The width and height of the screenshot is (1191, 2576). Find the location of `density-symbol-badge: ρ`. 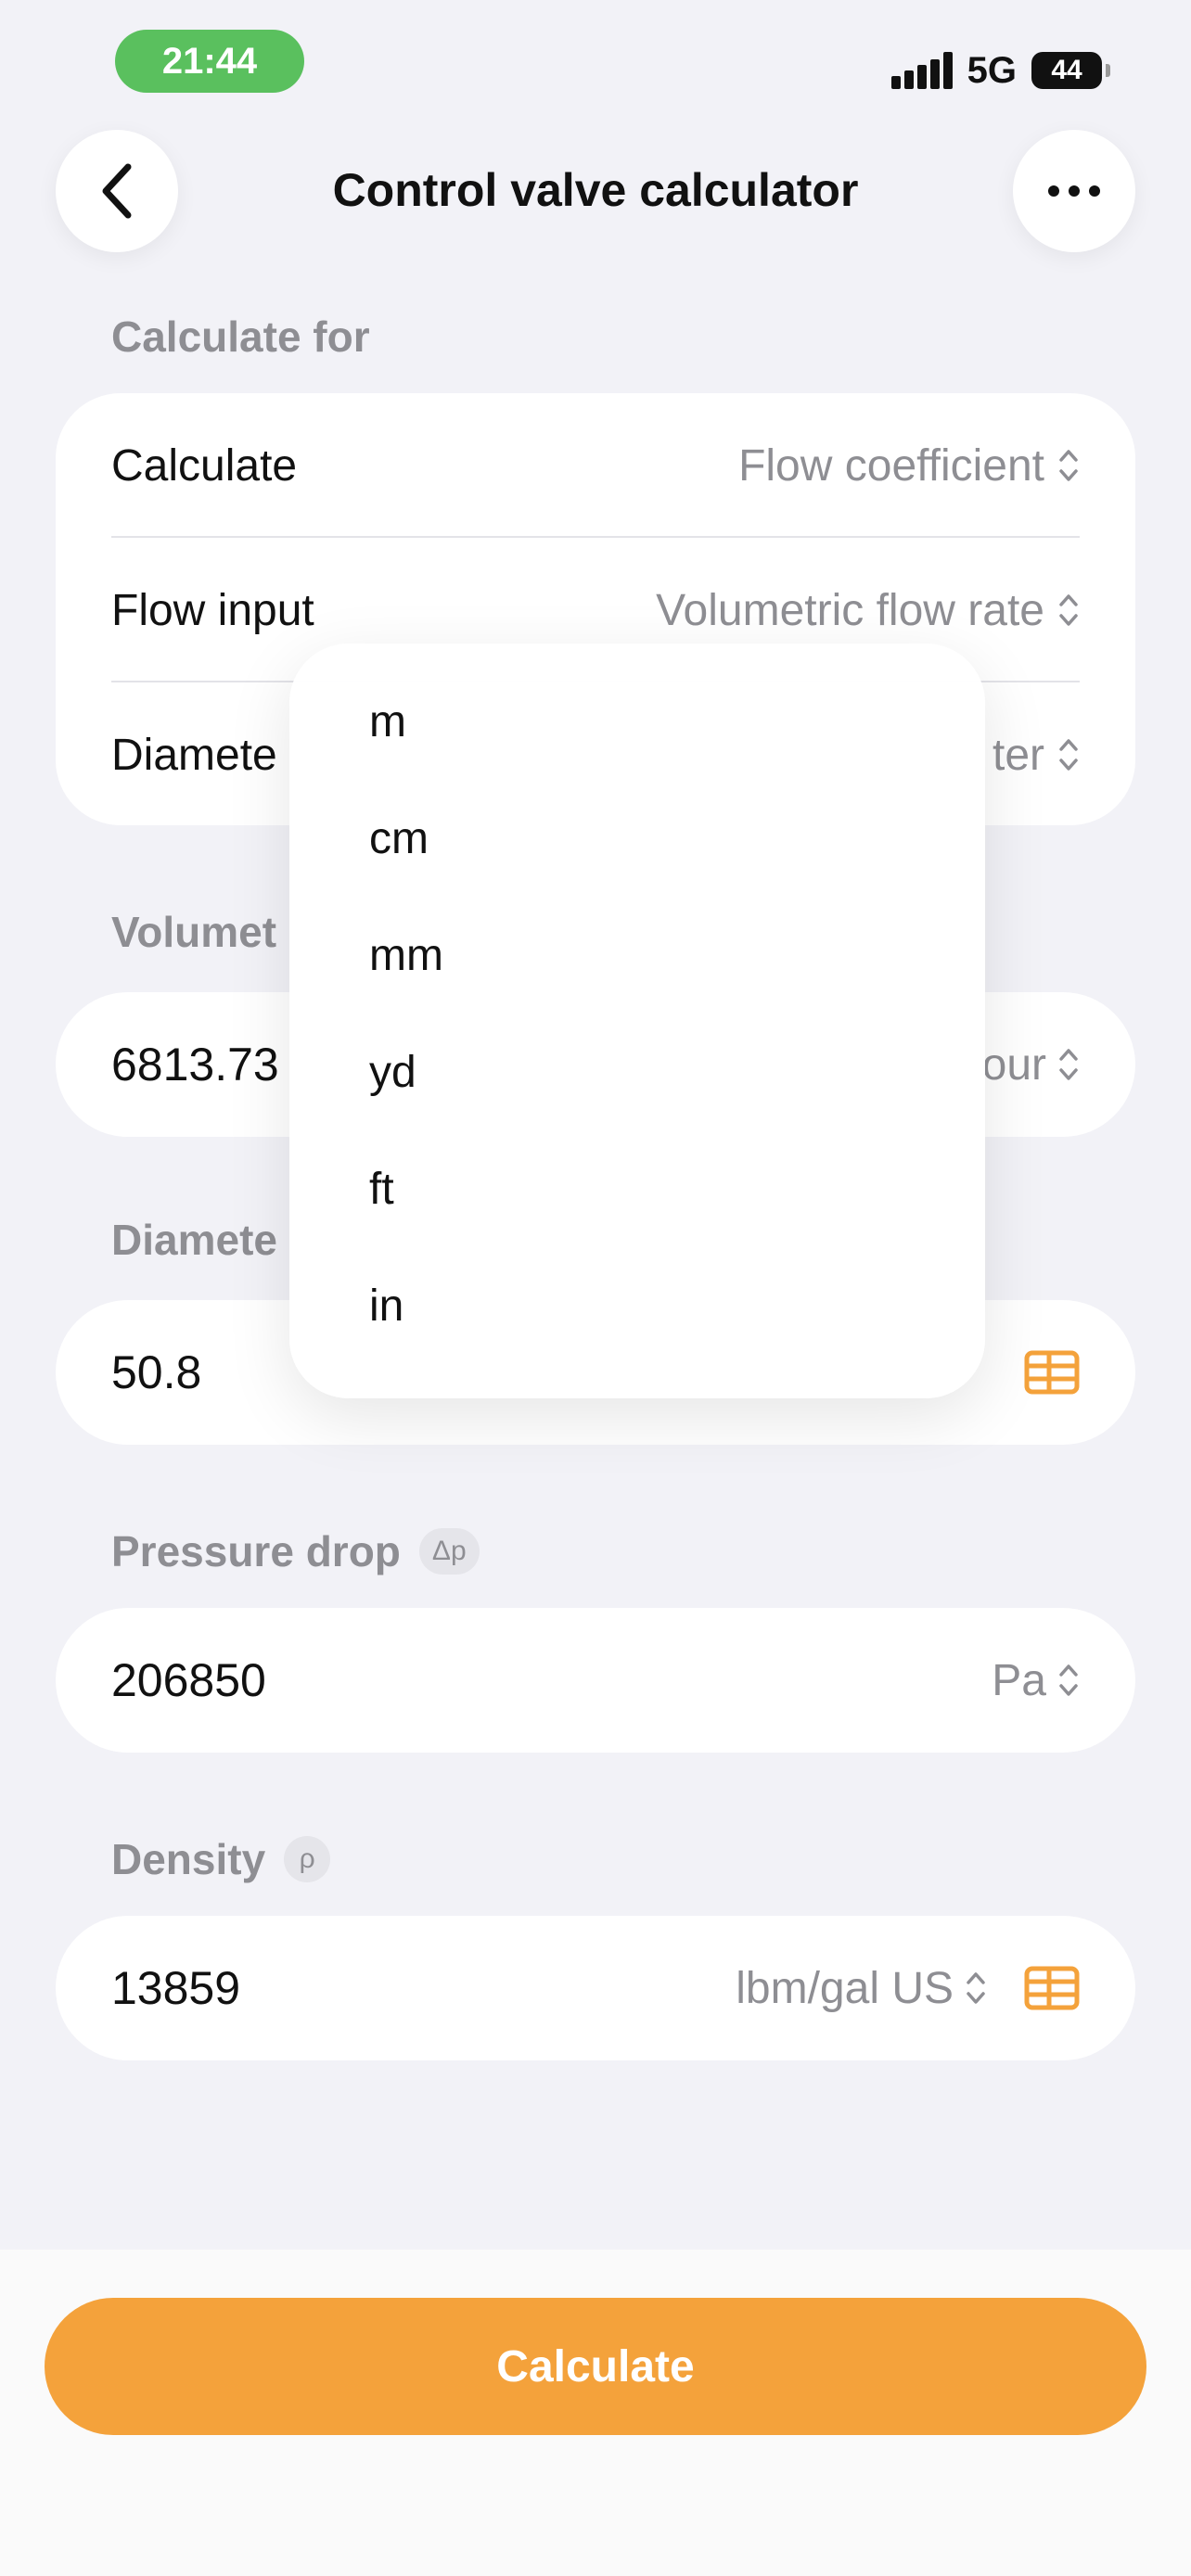

density-symbol-badge: ρ is located at coordinates (308, 1859).